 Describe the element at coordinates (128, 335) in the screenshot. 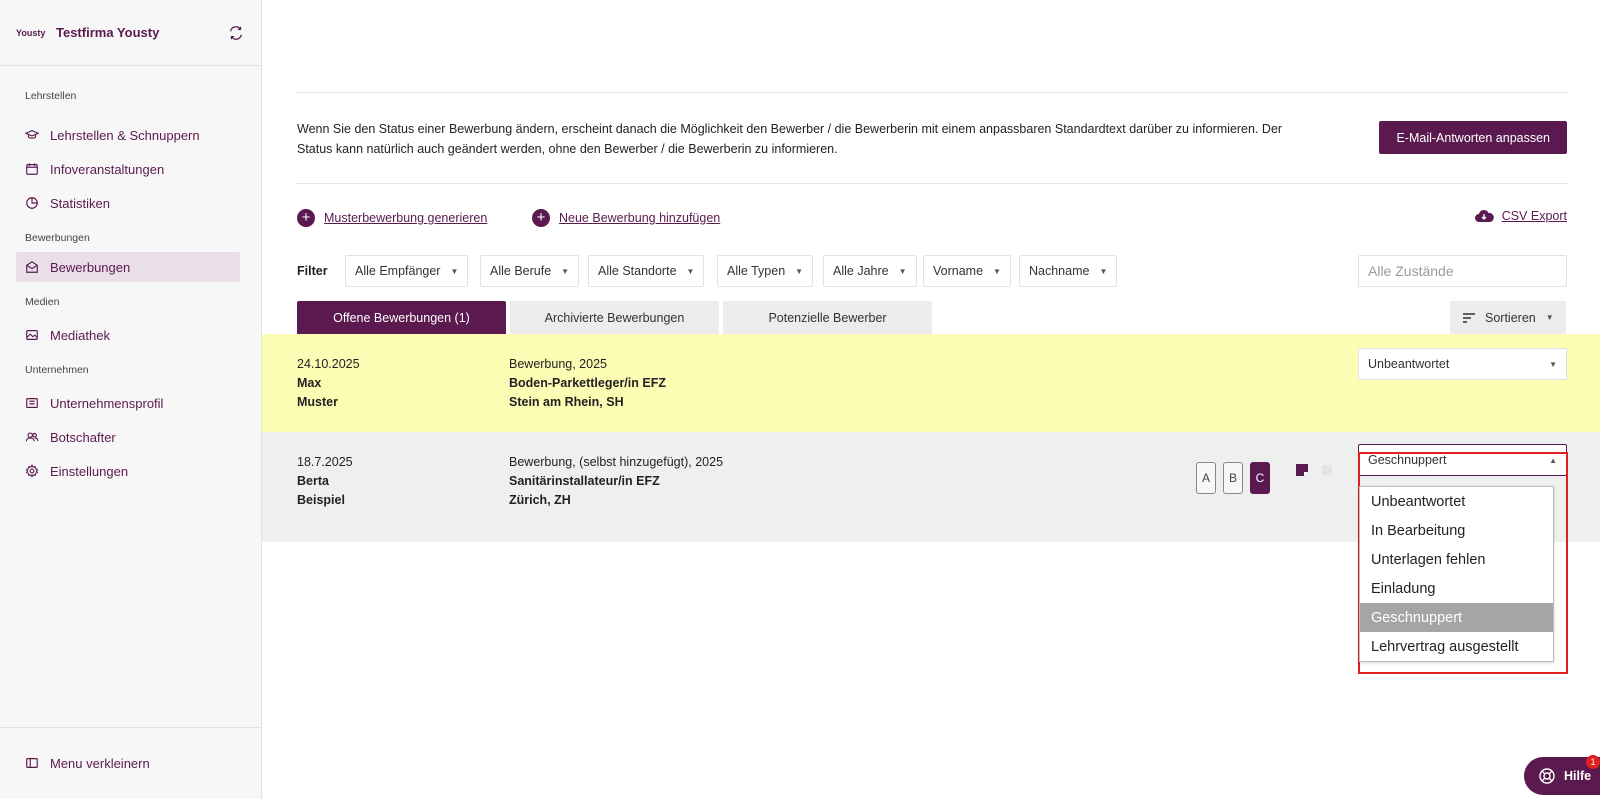

I see `sidebar-item-mediathek: Mediathek` at that location.